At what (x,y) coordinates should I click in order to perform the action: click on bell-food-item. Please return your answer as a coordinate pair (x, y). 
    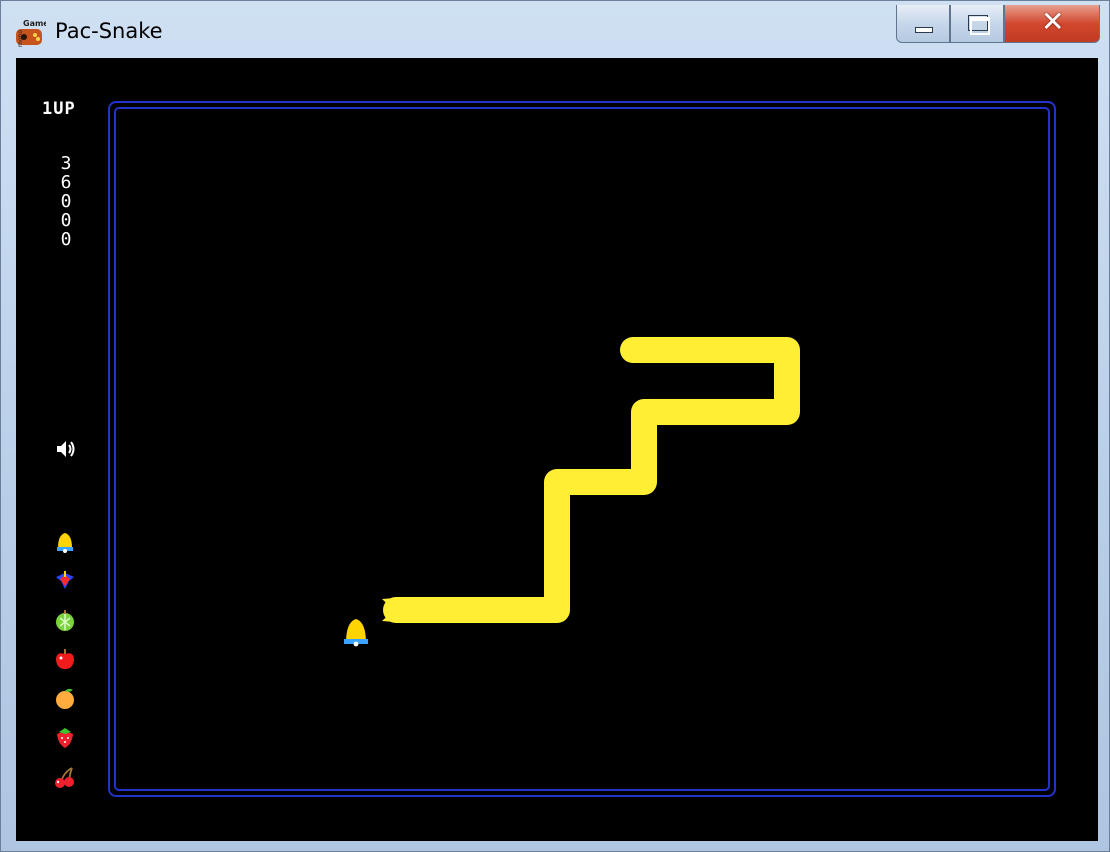
    Looking at the image, I should click on (356, 633).